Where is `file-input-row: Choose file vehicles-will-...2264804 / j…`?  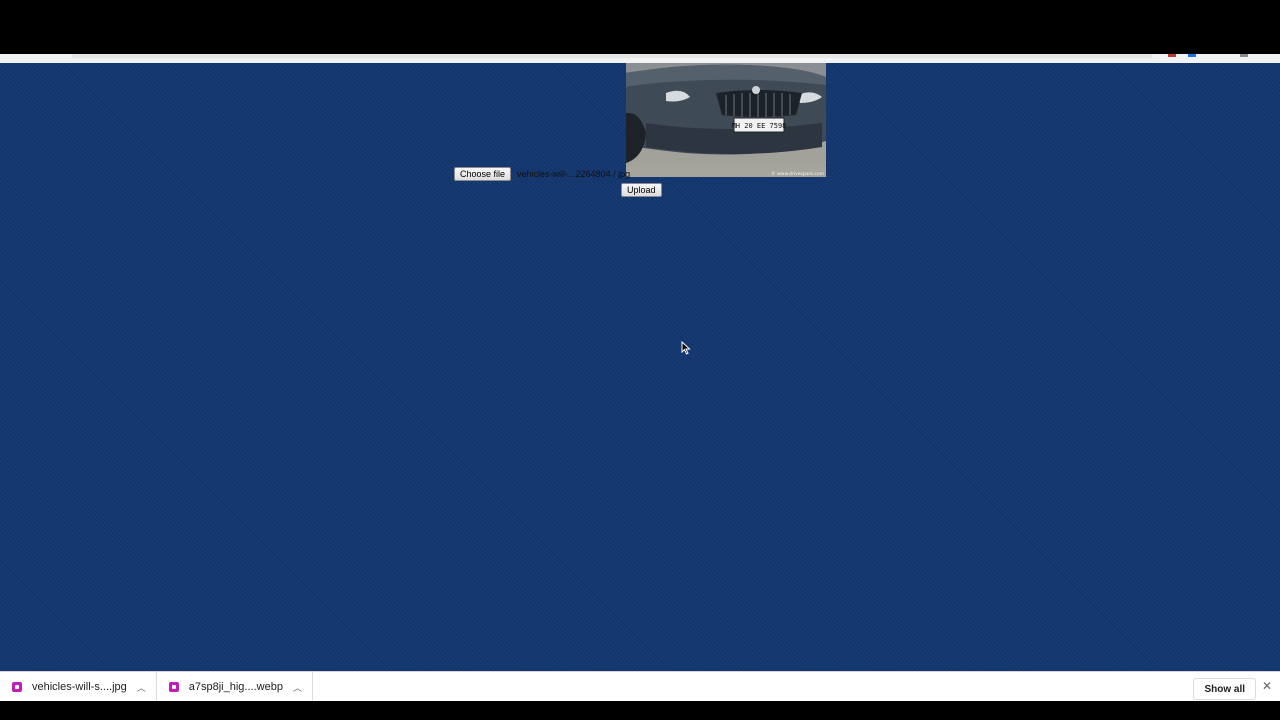 file-input-row: Choose file vehicles-will-...2264804 / j… is located at coordinates (542, 174).